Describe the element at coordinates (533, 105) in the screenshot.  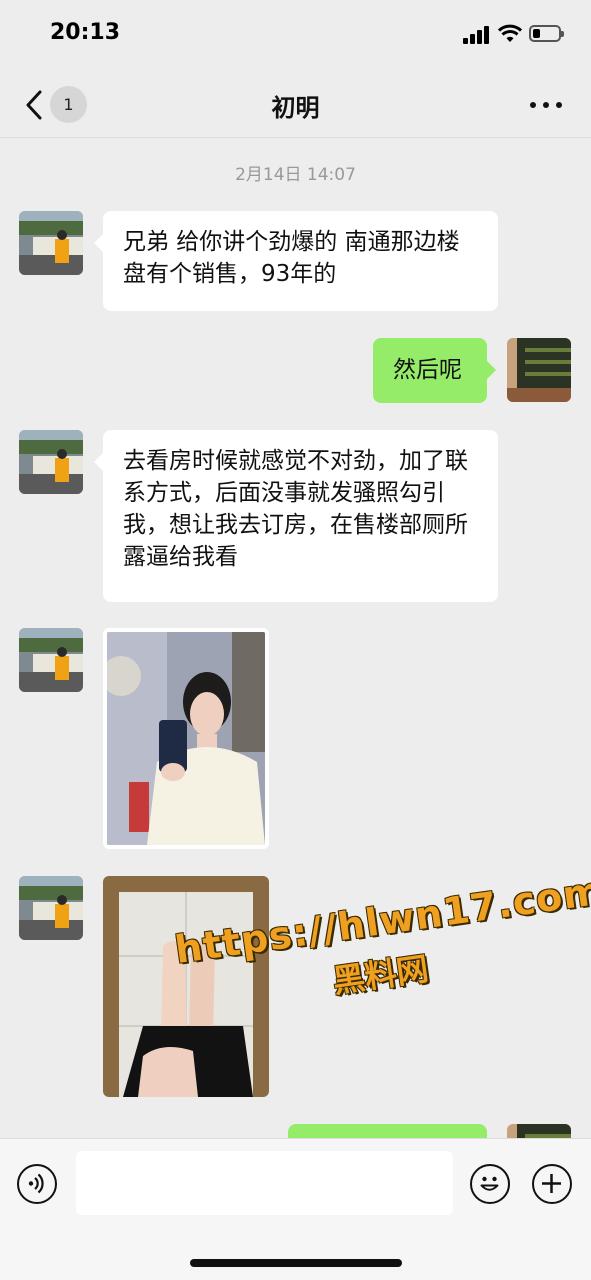
I see `more-dots-icon` at that location.